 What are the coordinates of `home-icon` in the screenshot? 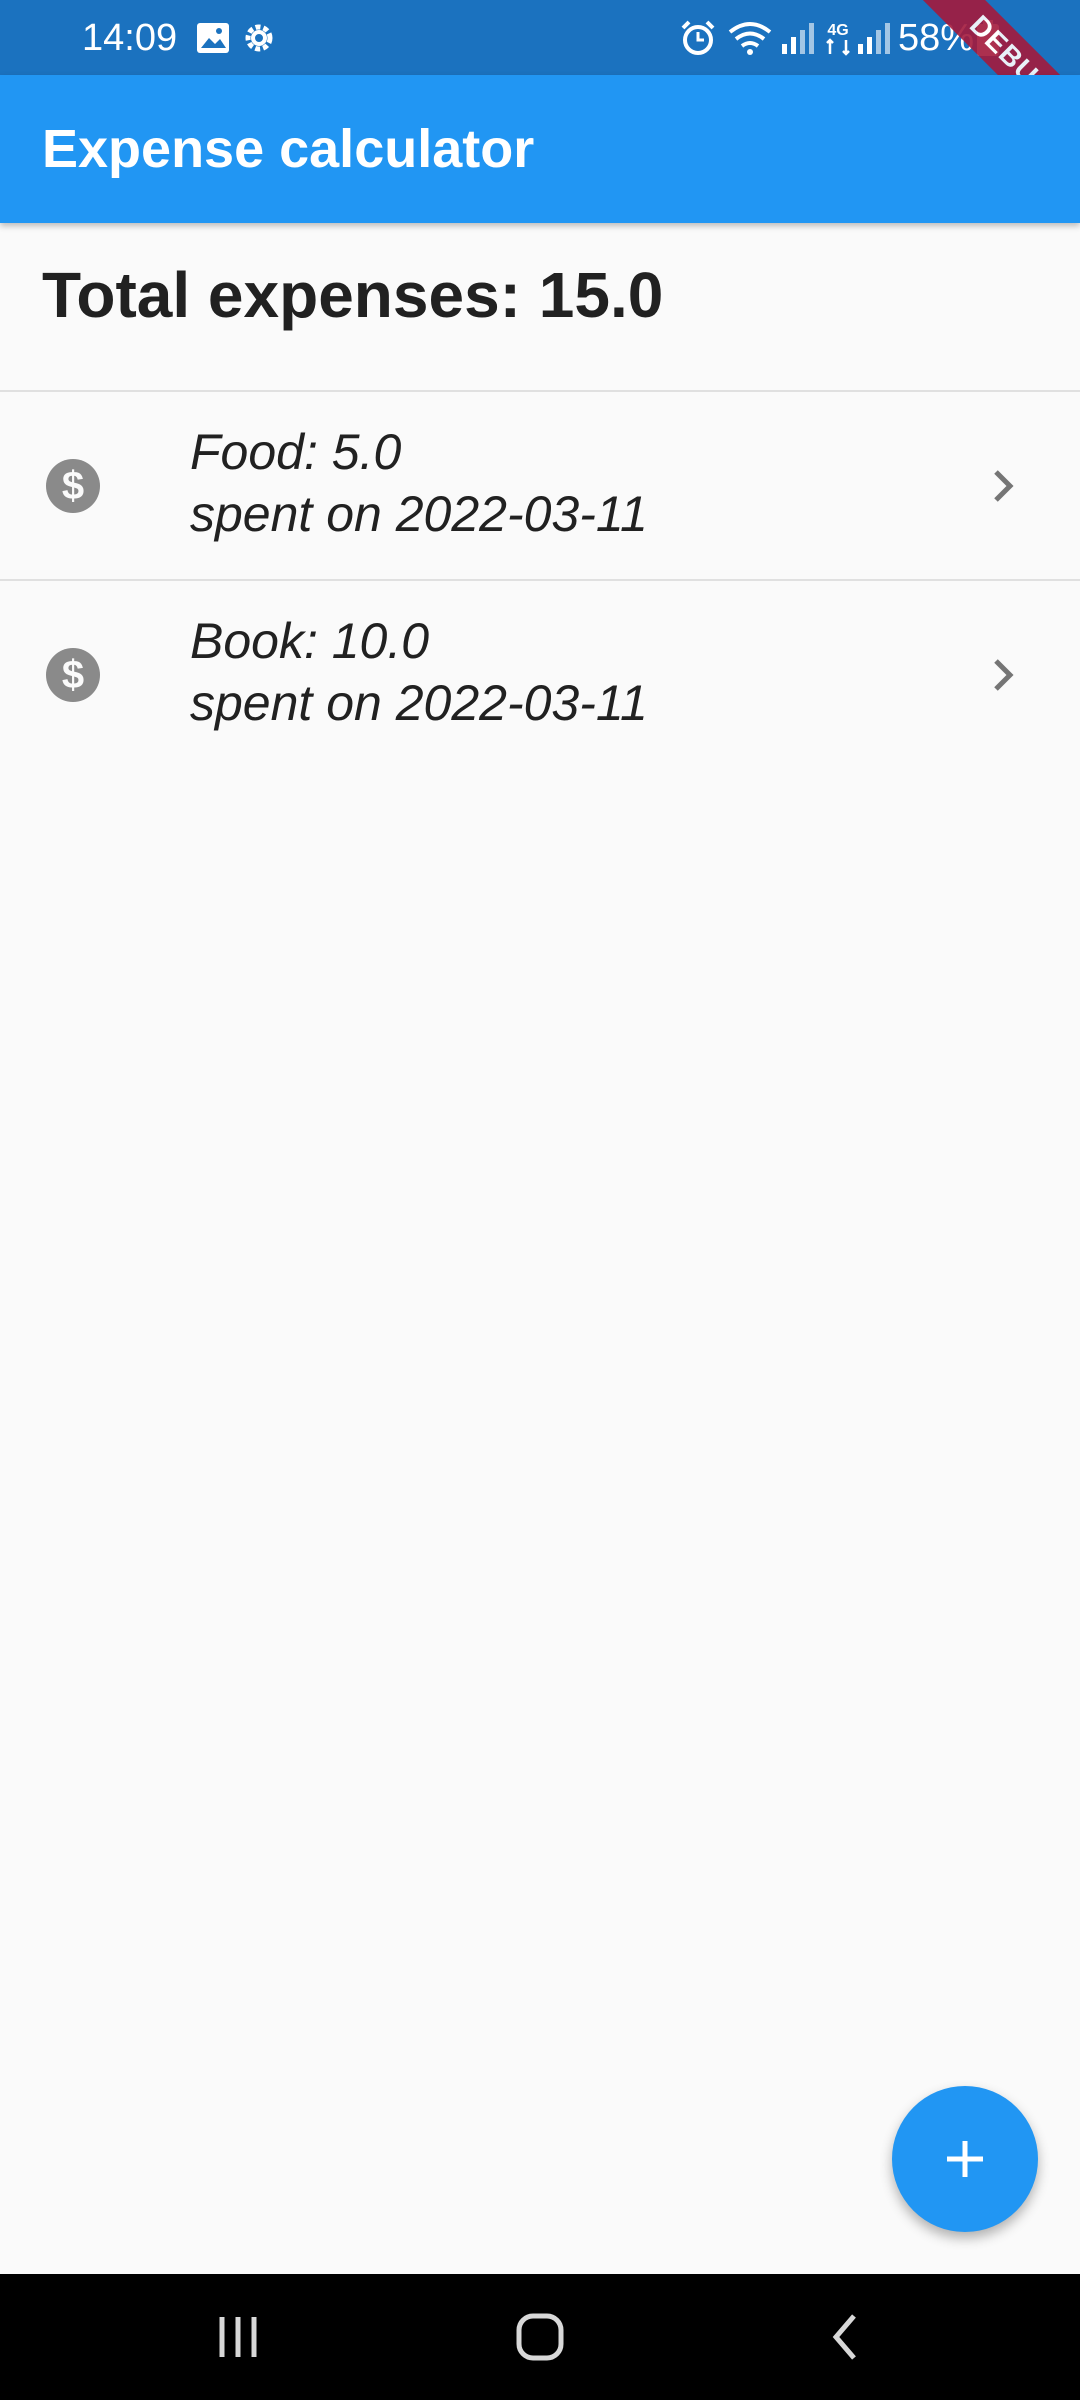 It's located at (540, 2337).